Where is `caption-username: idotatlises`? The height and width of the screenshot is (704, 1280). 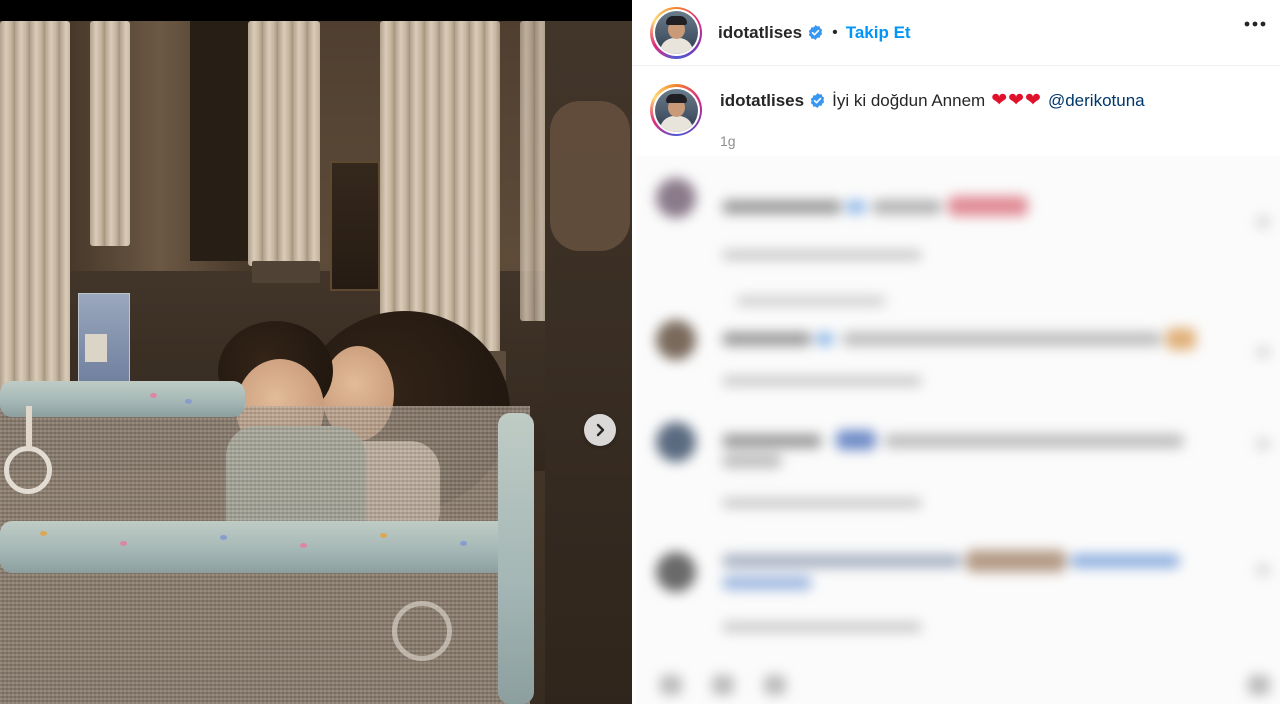
caption-username: idotatlises is located at coordinates (762, 100).